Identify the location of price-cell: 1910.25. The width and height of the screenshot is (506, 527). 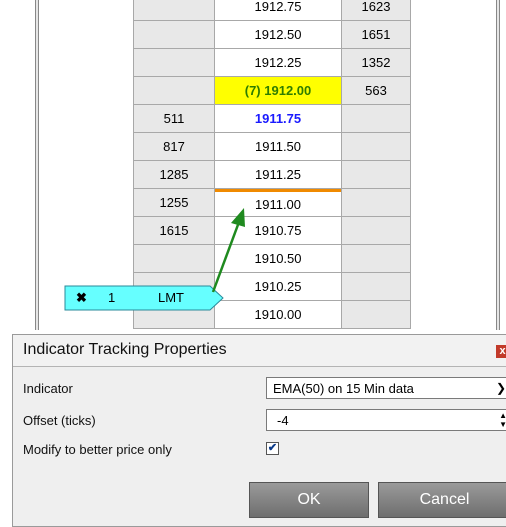
(278, 287).